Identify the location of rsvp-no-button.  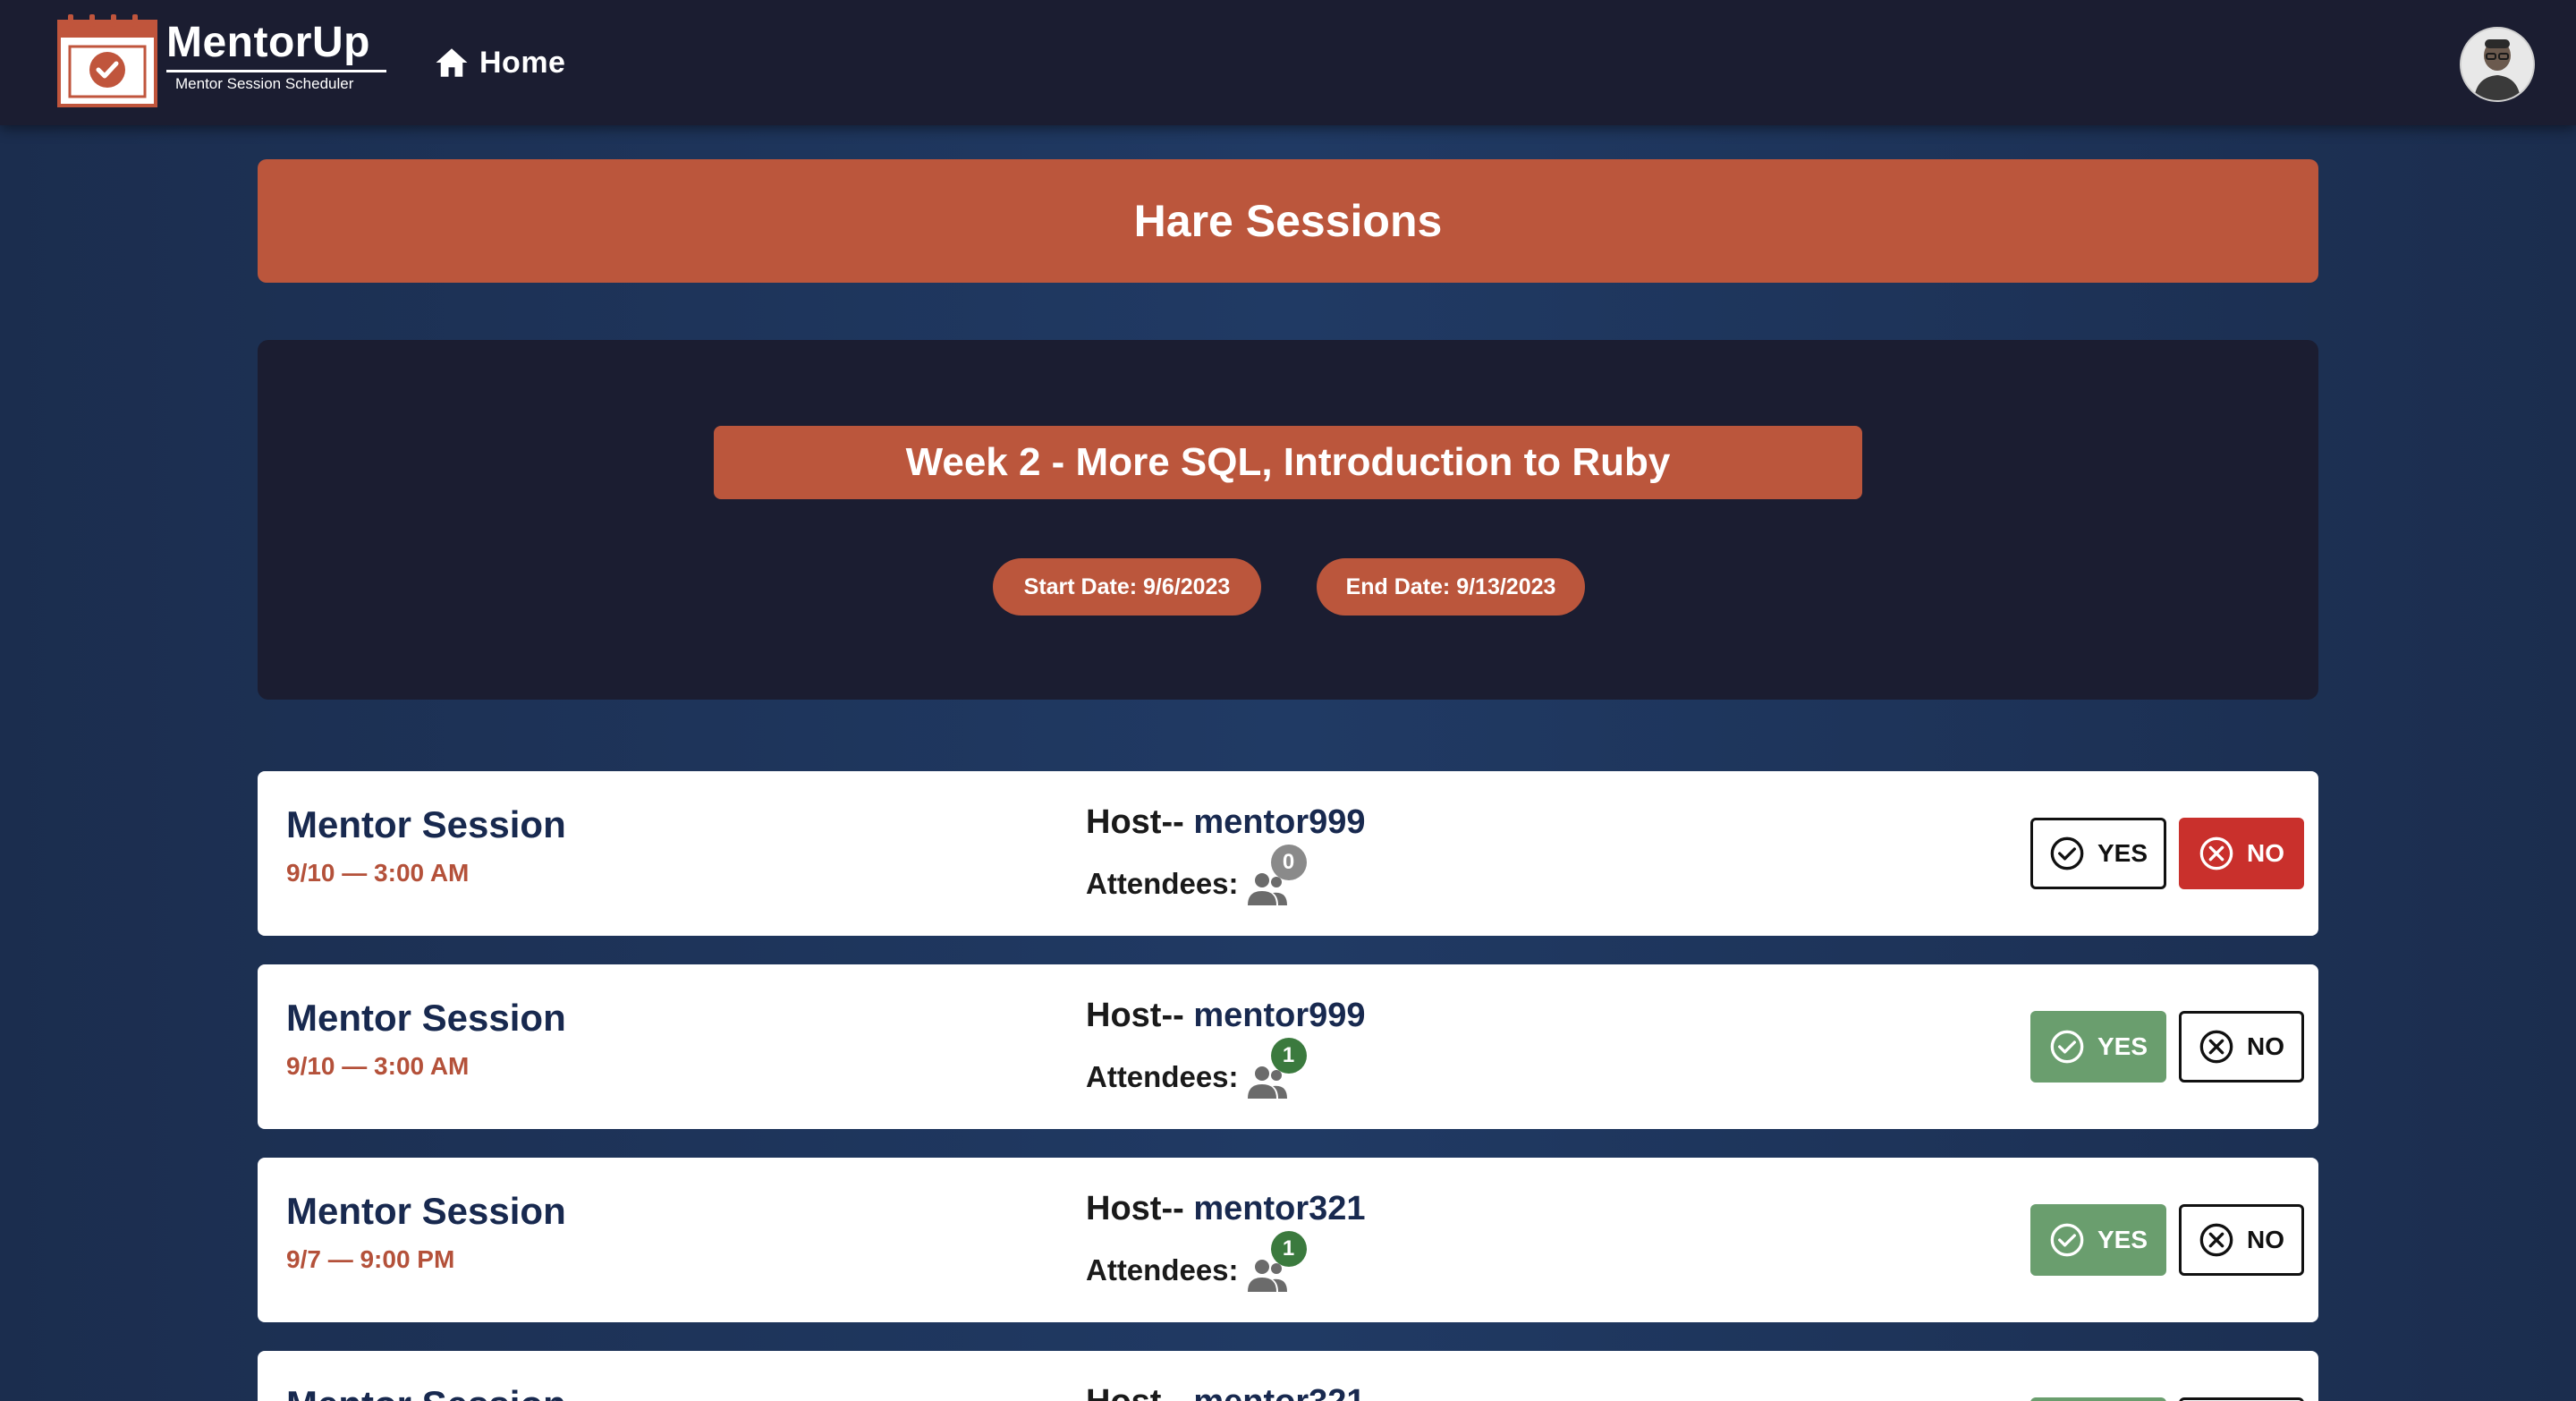
(2241, 1399).